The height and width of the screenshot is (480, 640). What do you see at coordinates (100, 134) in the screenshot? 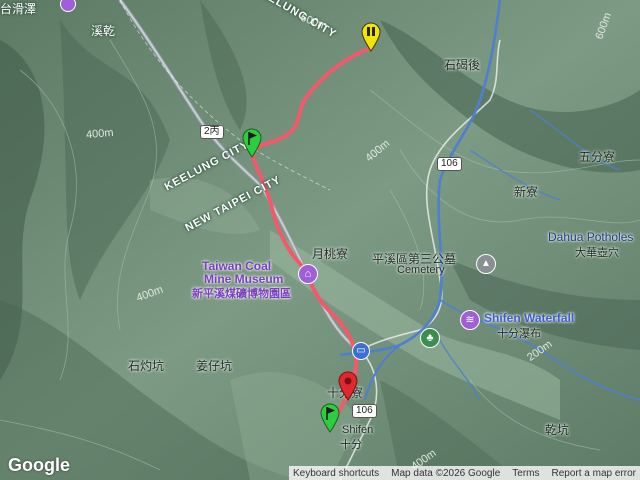
I see `contour-label: 400m` at bounding box center [100, 134].